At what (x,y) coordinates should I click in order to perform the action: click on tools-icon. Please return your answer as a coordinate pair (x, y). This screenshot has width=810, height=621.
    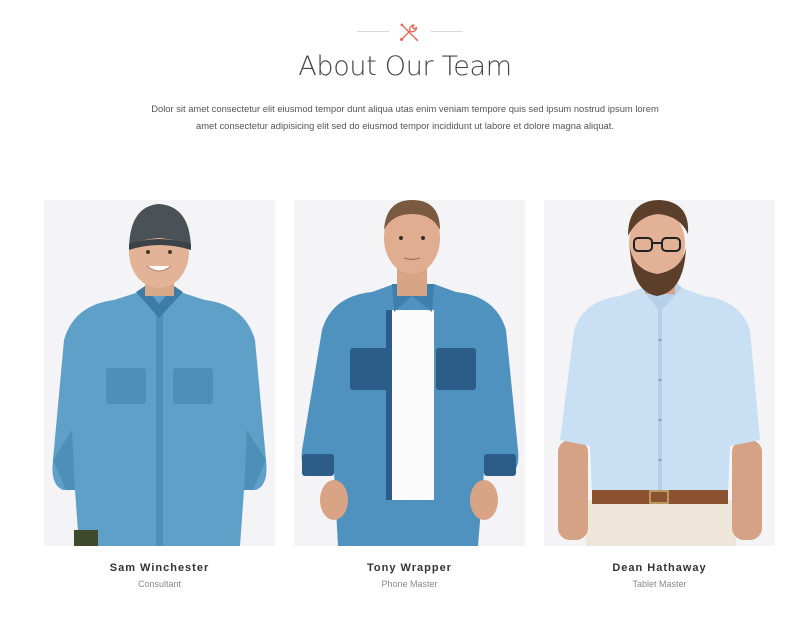
    Looking at the image, I should click on (409, 32).